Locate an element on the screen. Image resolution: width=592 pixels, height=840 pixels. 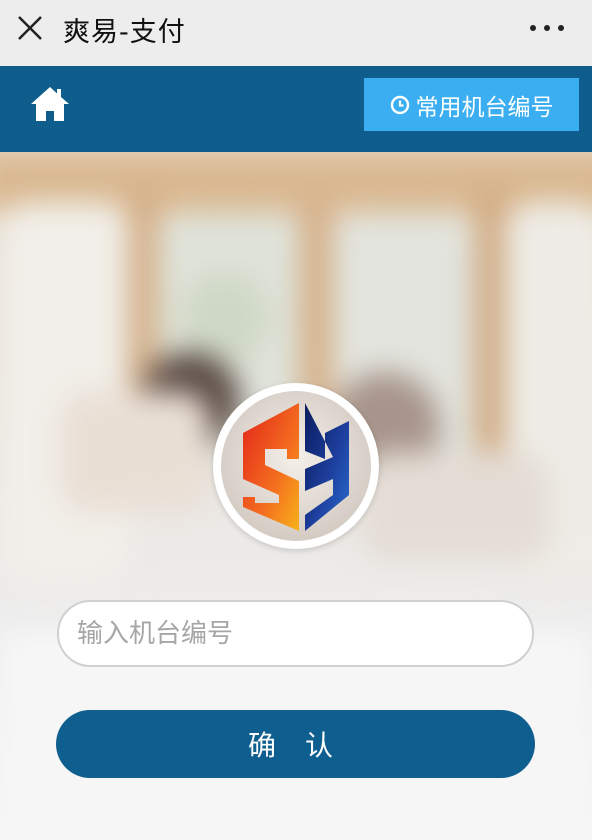
confirm-button: 确 认 is located at coordinates (295, 744).